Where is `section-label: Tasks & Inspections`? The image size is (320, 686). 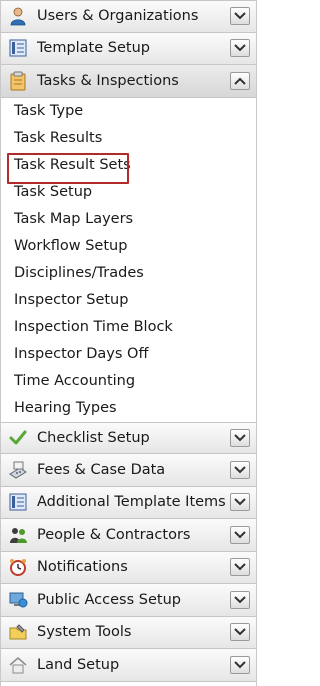 section-label: Tasks & Inspections is located at coordinates (108, 80).